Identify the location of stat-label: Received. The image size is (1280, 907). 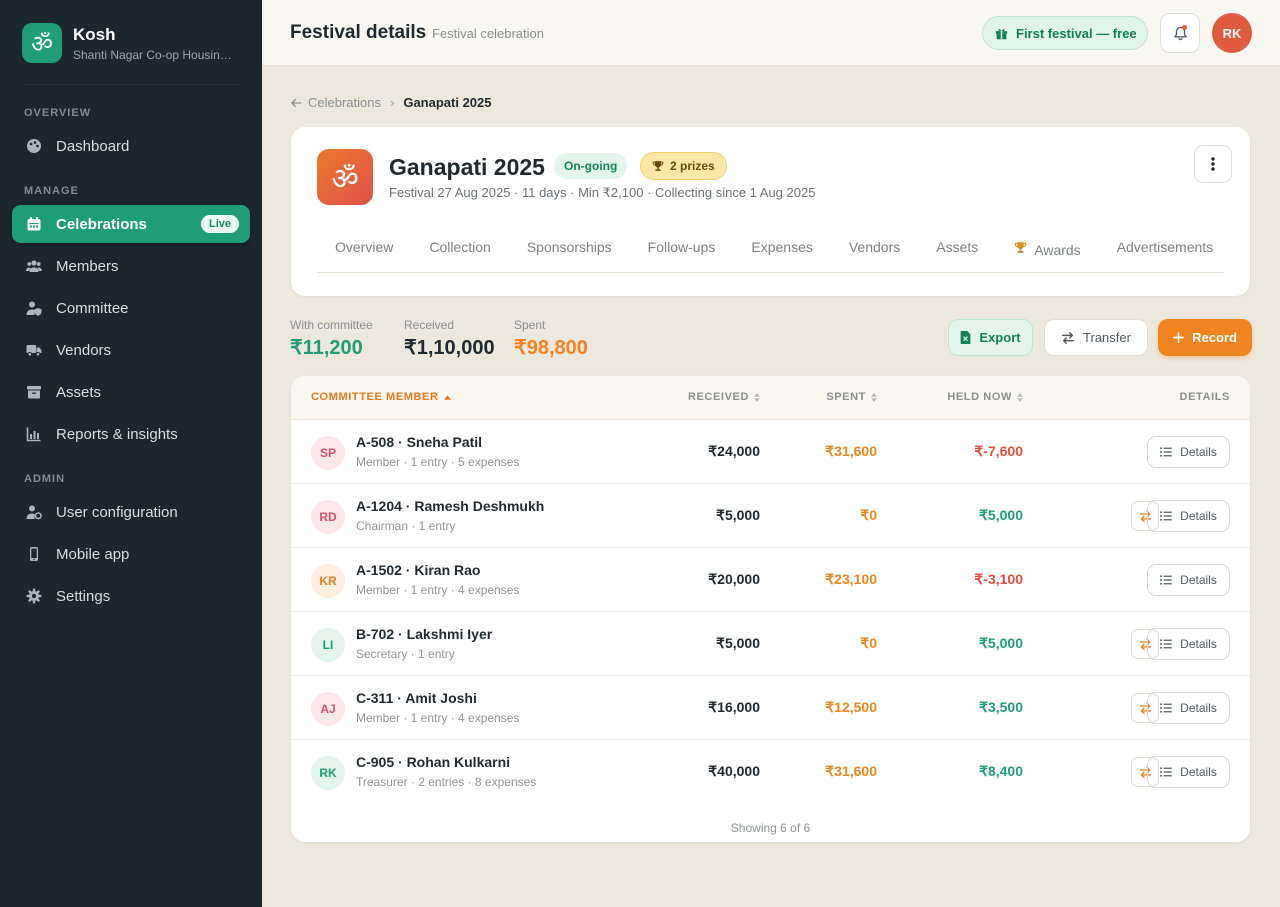
(429, 325).